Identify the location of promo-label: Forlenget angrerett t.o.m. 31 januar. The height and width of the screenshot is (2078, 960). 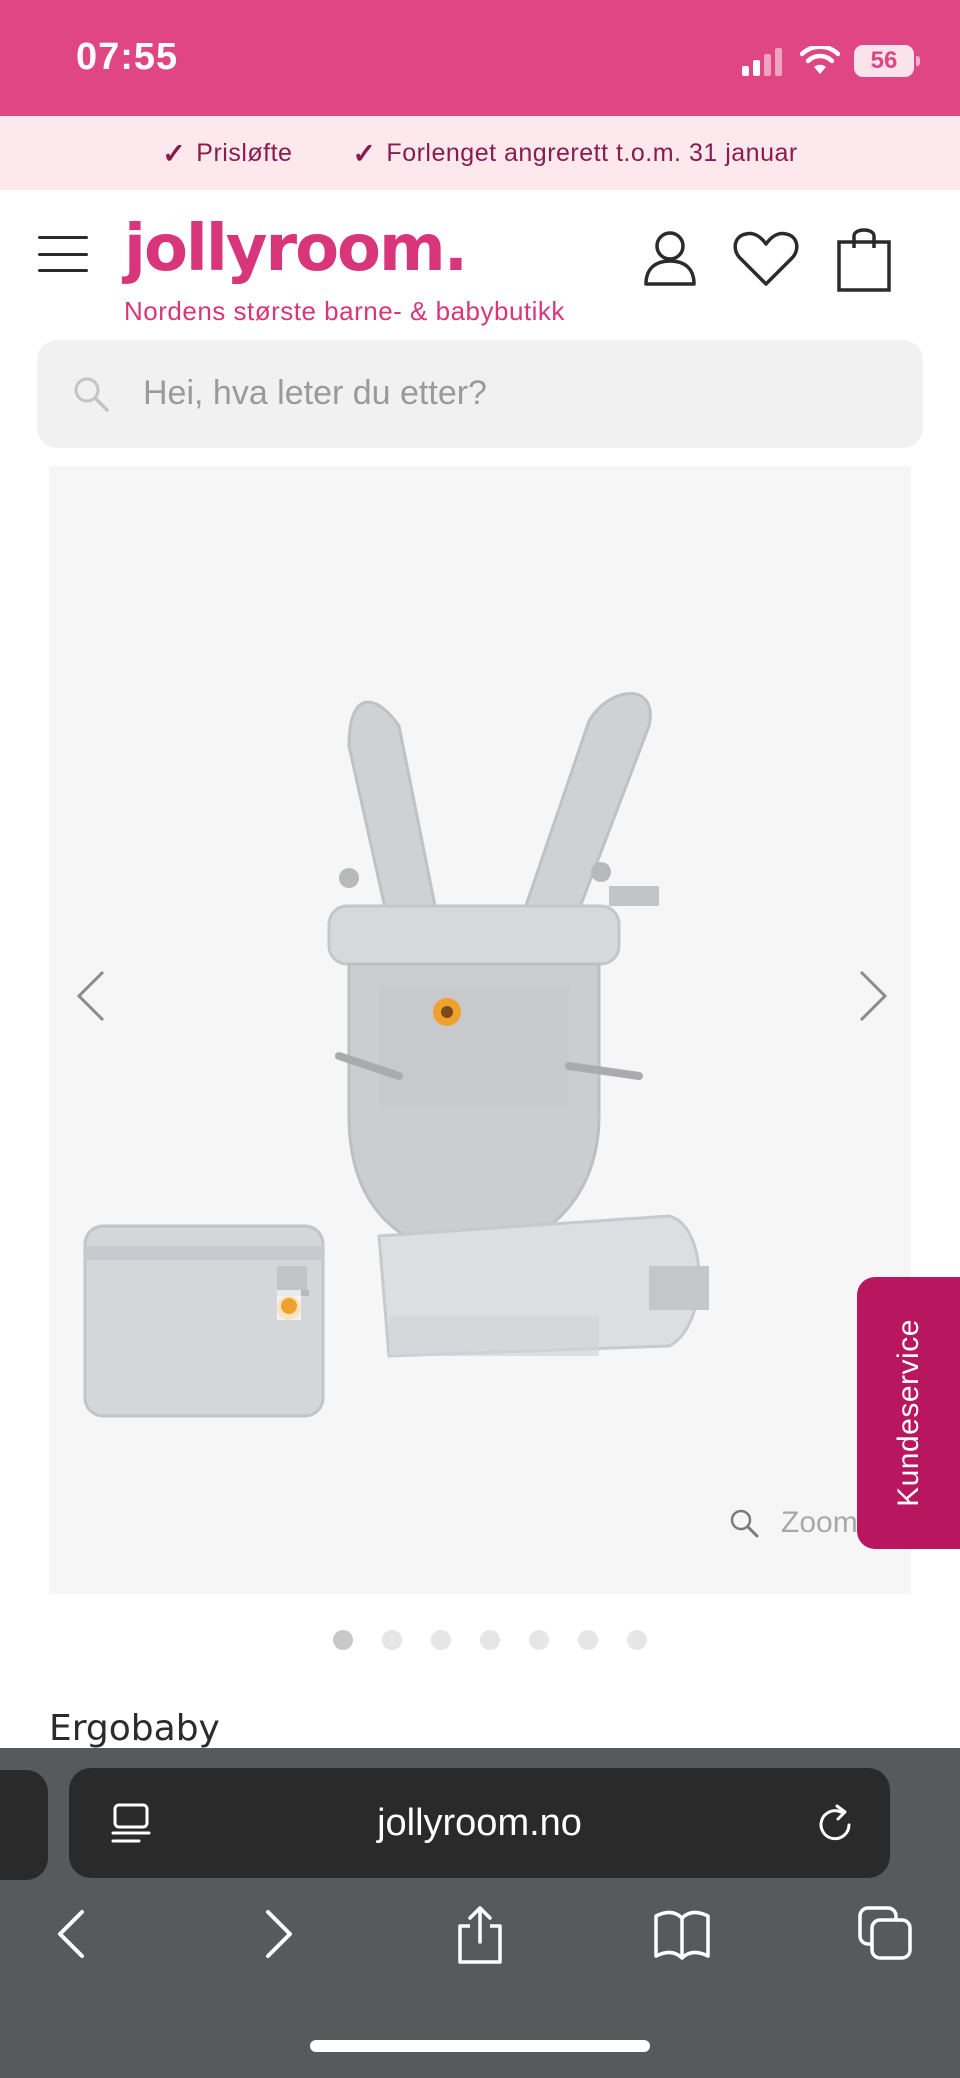
(592, 152).